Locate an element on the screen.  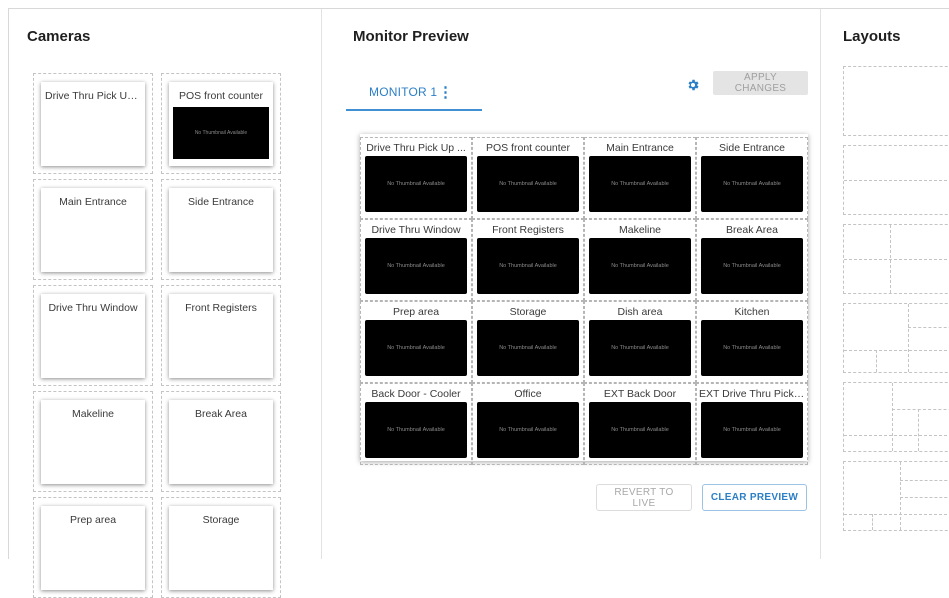
camera-slot: POS front counter No Thumbnail Available is located at coordinates (221, 123).